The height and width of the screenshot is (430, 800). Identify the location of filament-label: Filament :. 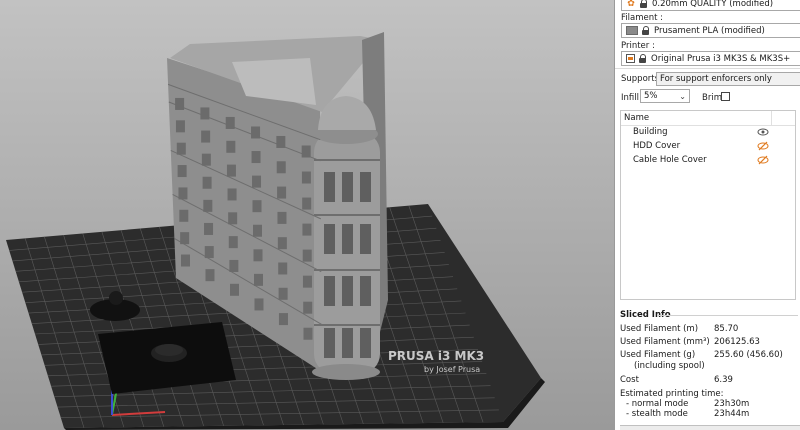
(642, 18).